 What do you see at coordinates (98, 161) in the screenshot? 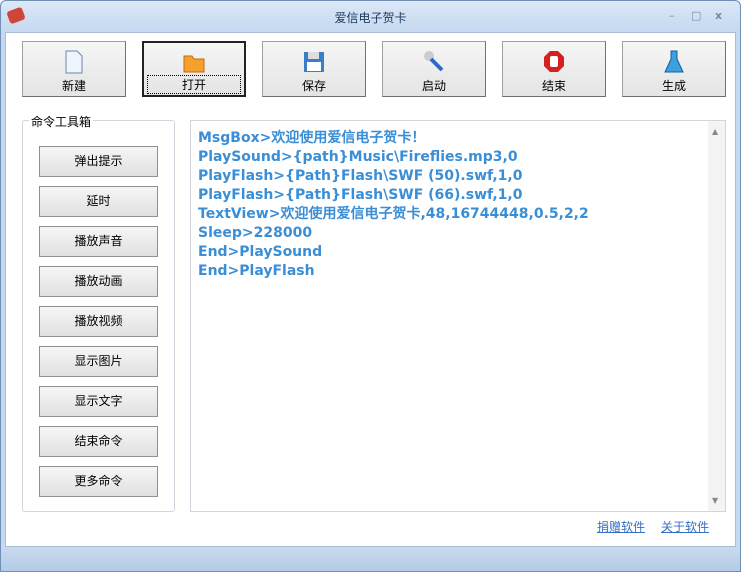
I see `cmd-msgbox-button: 弹出提示` at bounding box center [98, 161].